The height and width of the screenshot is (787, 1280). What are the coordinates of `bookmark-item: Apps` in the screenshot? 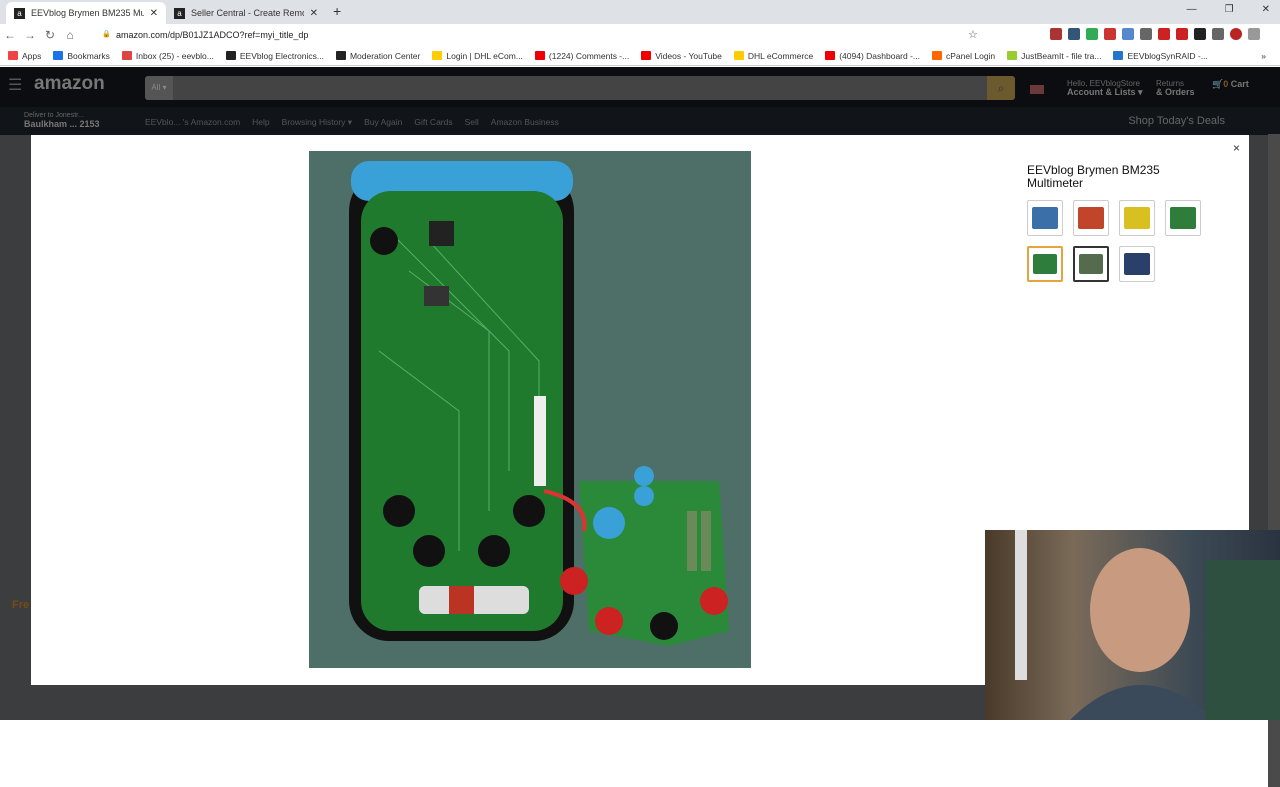 It's located at (24, 56).